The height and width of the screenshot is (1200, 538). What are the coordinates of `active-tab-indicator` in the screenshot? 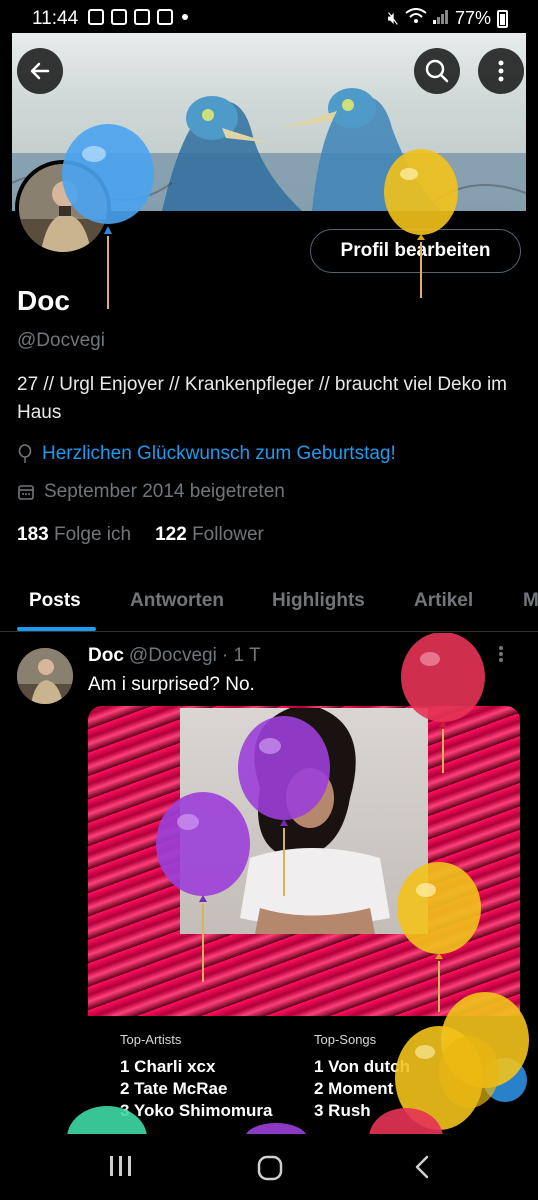 It's located at (56, 629).